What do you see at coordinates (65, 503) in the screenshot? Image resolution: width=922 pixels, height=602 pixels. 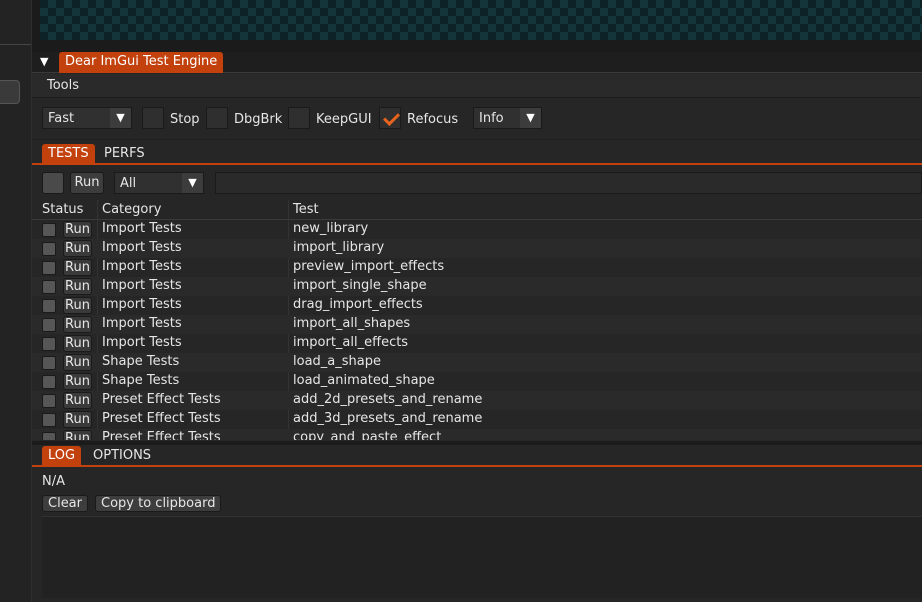 I see `clear-log-button: Clear` at bounding box center [65, 503].